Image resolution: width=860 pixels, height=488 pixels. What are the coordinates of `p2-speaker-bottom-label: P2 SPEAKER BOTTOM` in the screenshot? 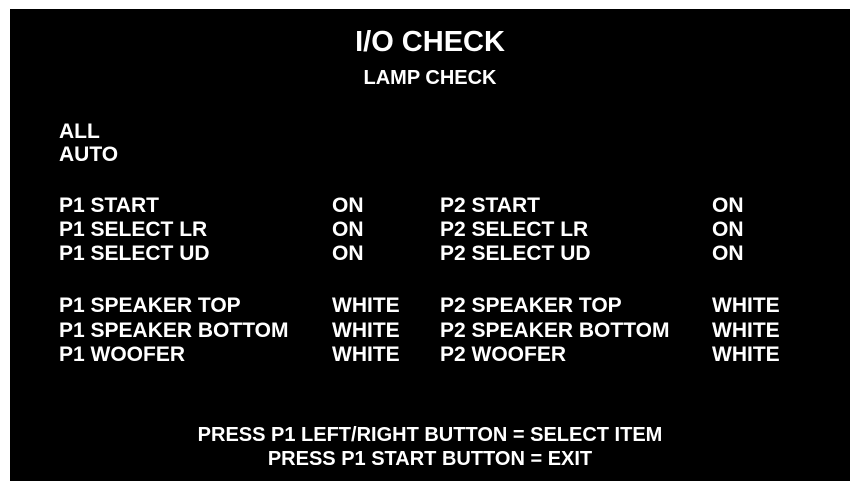 It's located at (554, 331).